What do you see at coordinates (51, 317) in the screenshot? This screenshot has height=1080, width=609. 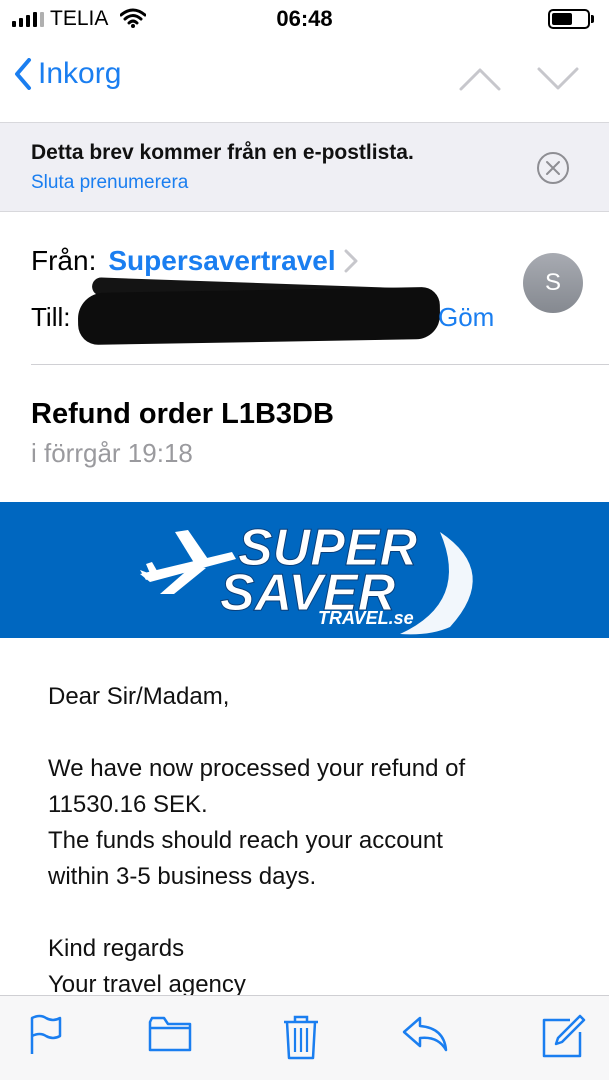 I see `to-label: Till:` at bounding box center [51, 317].